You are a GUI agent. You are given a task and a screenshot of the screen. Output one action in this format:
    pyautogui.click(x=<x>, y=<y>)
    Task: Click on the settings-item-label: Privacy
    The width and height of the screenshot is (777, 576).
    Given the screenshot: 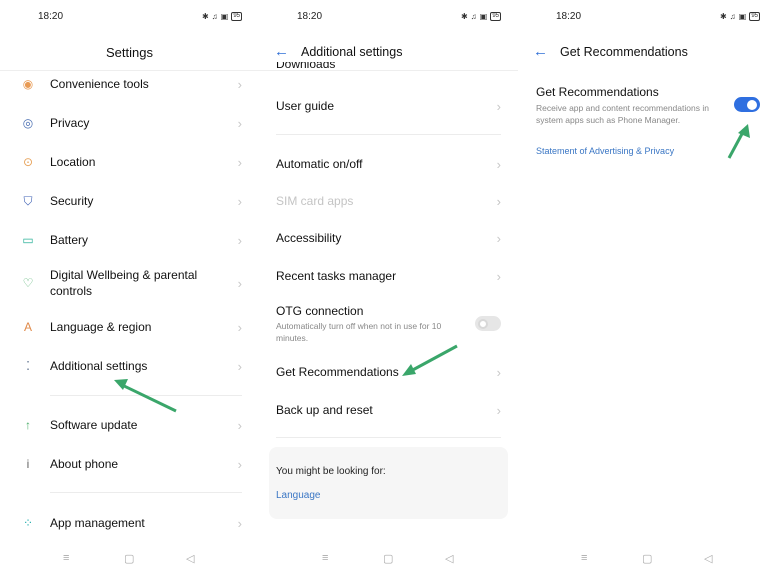 What is the action you would take?
    pyautogui.click(x=70, y=123)
    